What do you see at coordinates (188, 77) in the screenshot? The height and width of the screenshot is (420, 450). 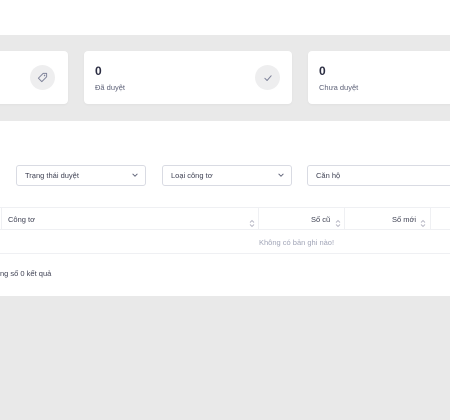 I see `stat-card-approved: 0 Đã duyệt` at bounding box center [188, 77].